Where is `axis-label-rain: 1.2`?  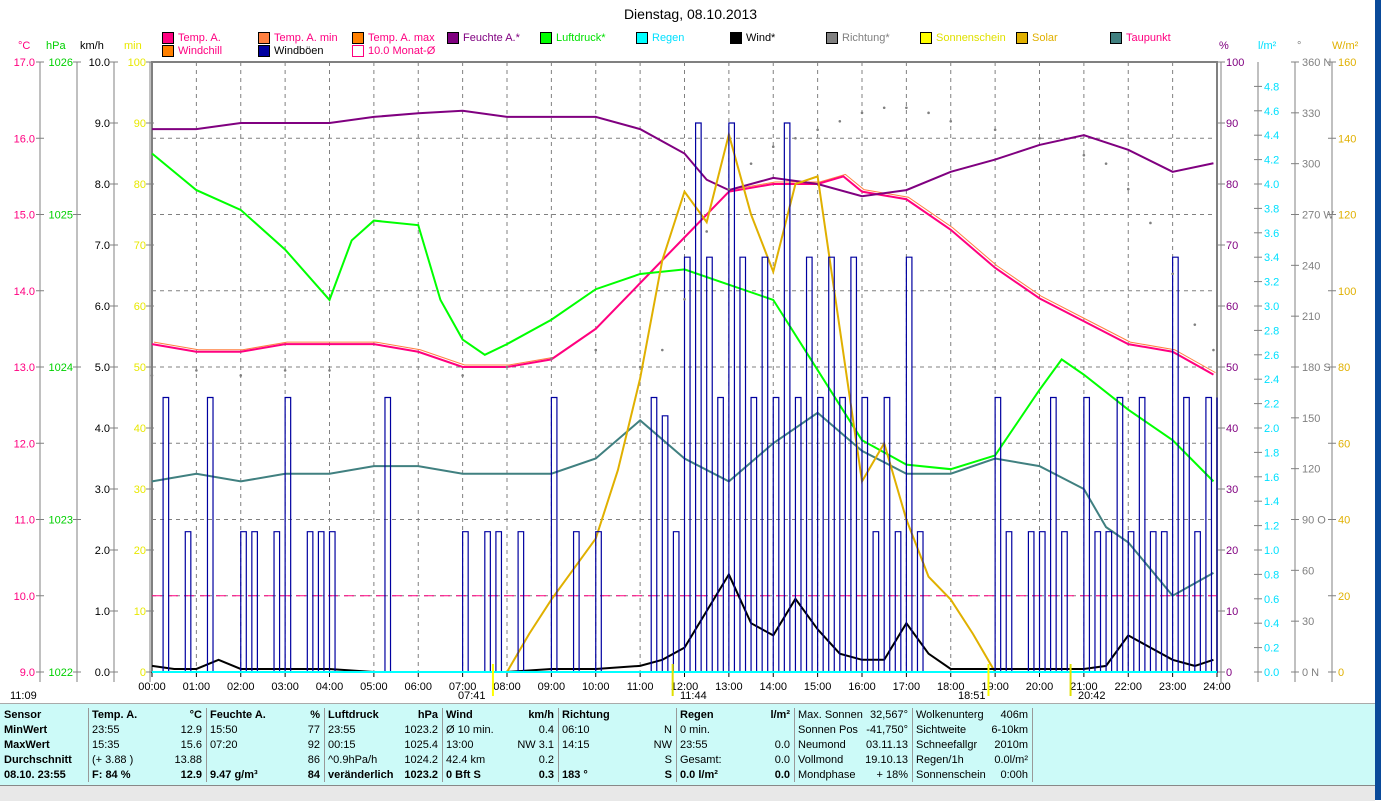
axis-label-rain: 1.2 is located at coordinates (1271, 527).